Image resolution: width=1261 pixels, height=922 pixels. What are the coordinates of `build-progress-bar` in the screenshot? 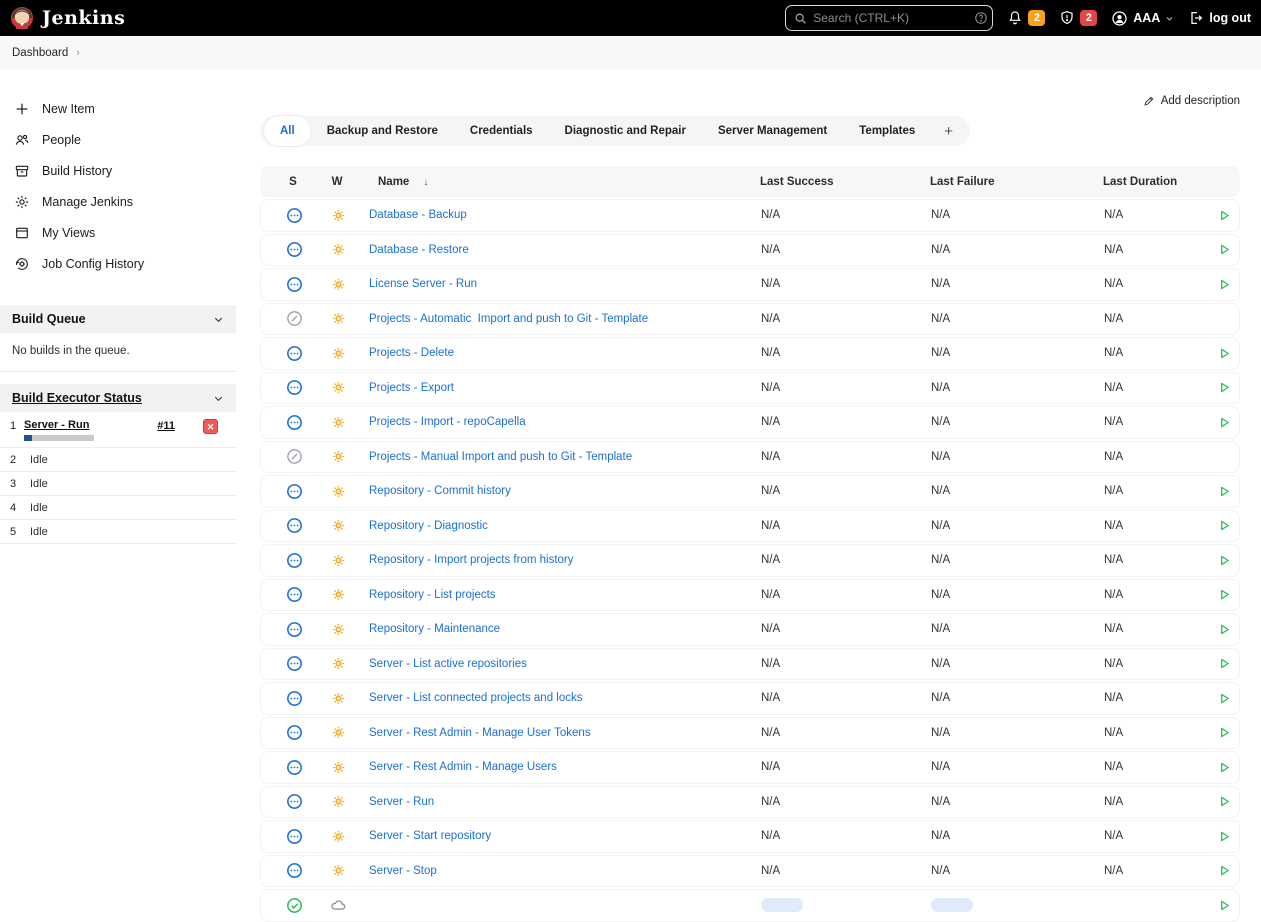 It's located at (59, 438).